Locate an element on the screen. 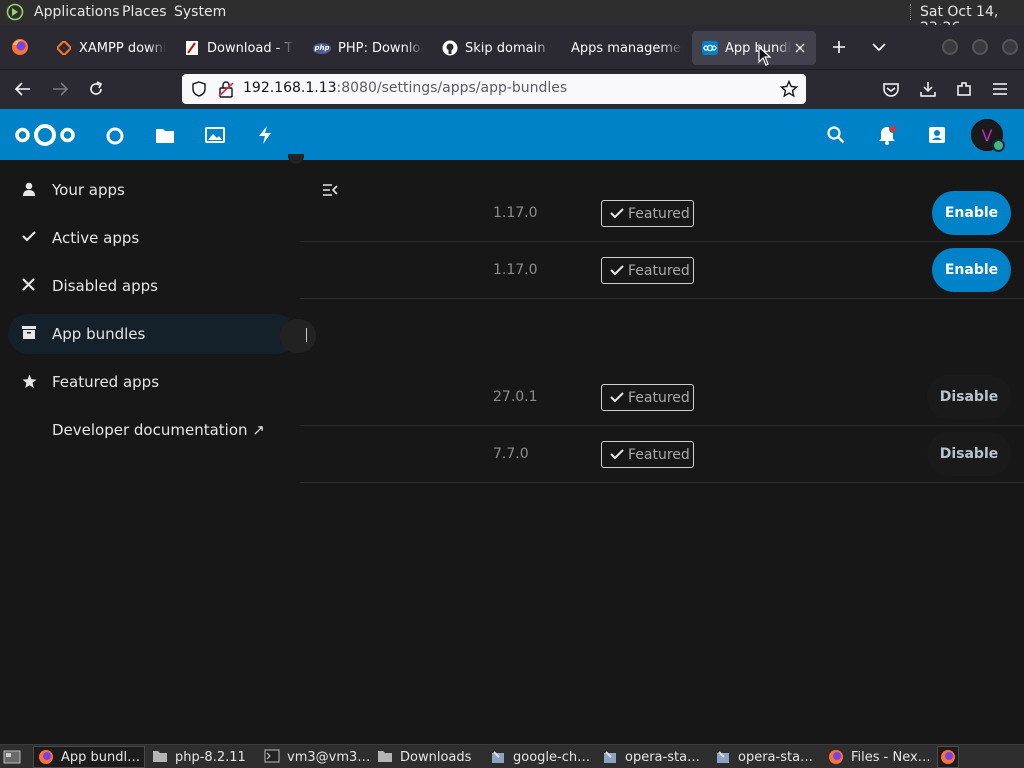  tab-title: Download - Th is located at coordinates (250, 48).